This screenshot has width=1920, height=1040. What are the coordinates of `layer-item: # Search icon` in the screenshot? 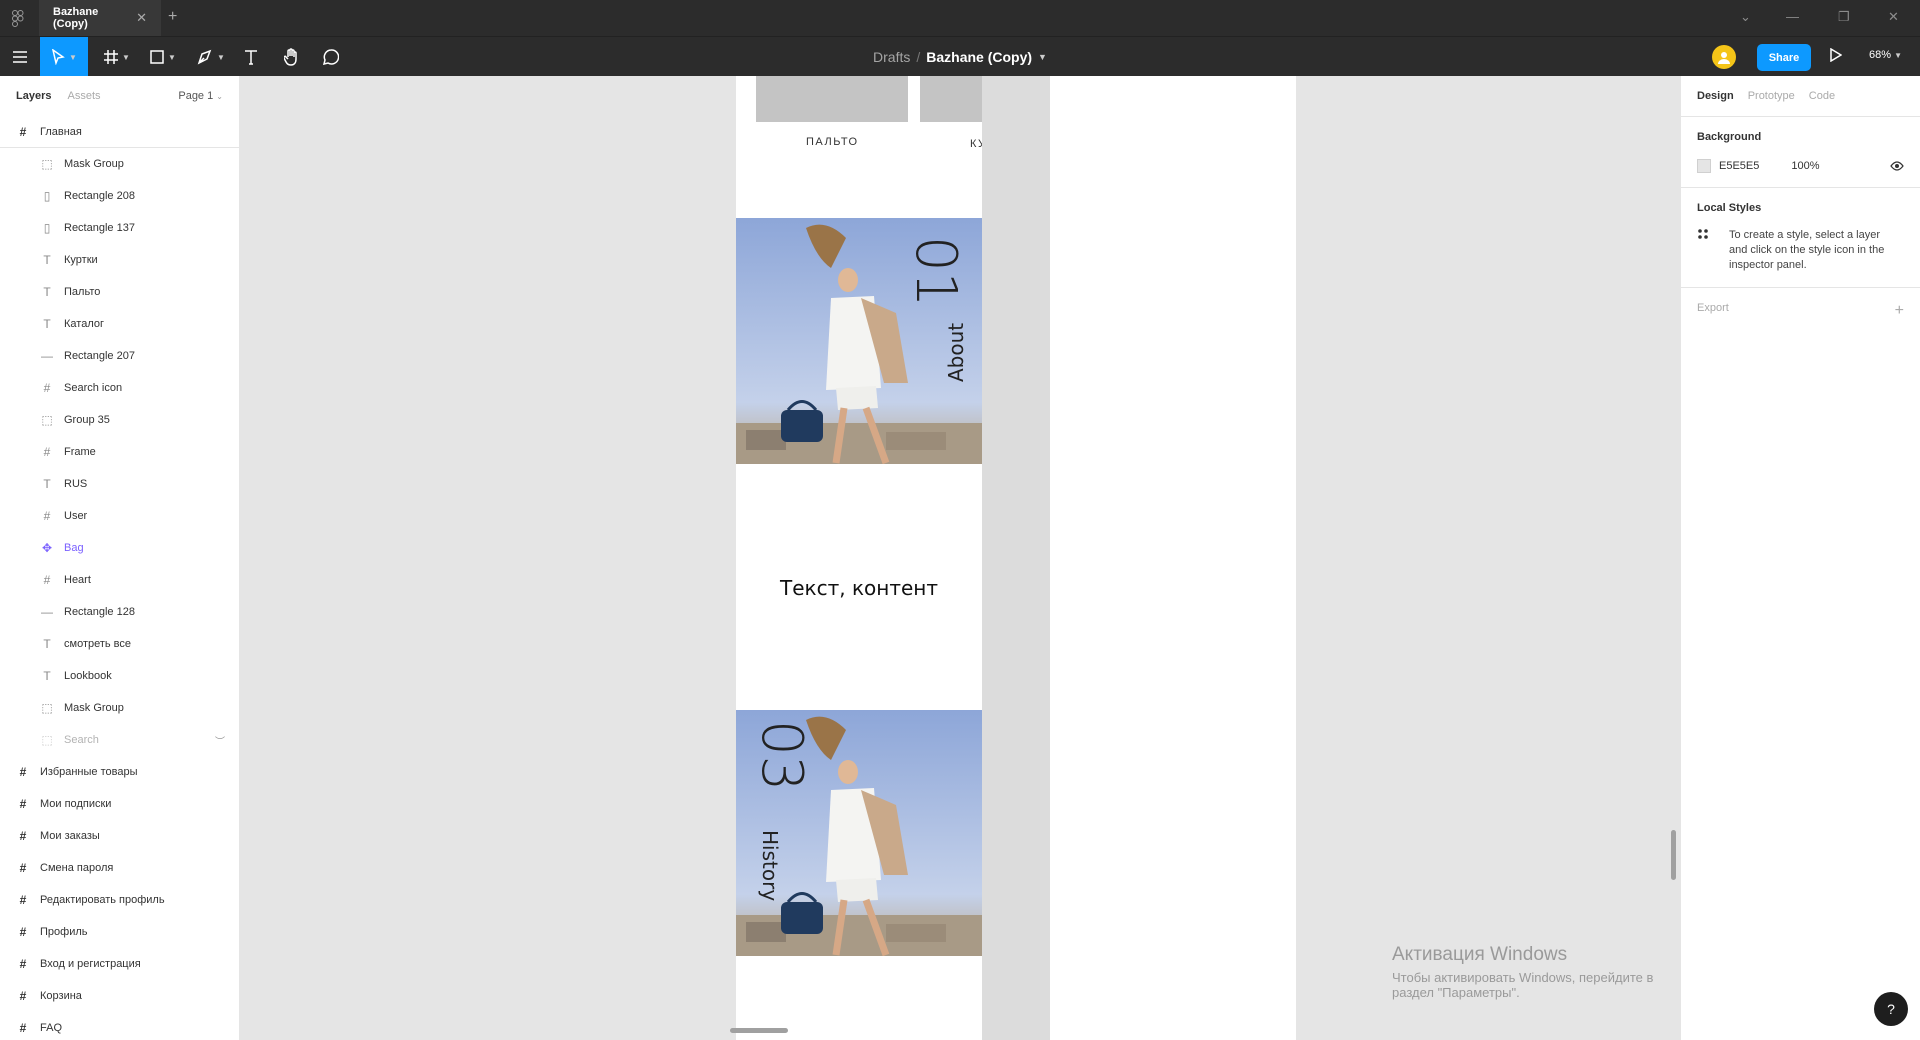 It's located at (119, 388).